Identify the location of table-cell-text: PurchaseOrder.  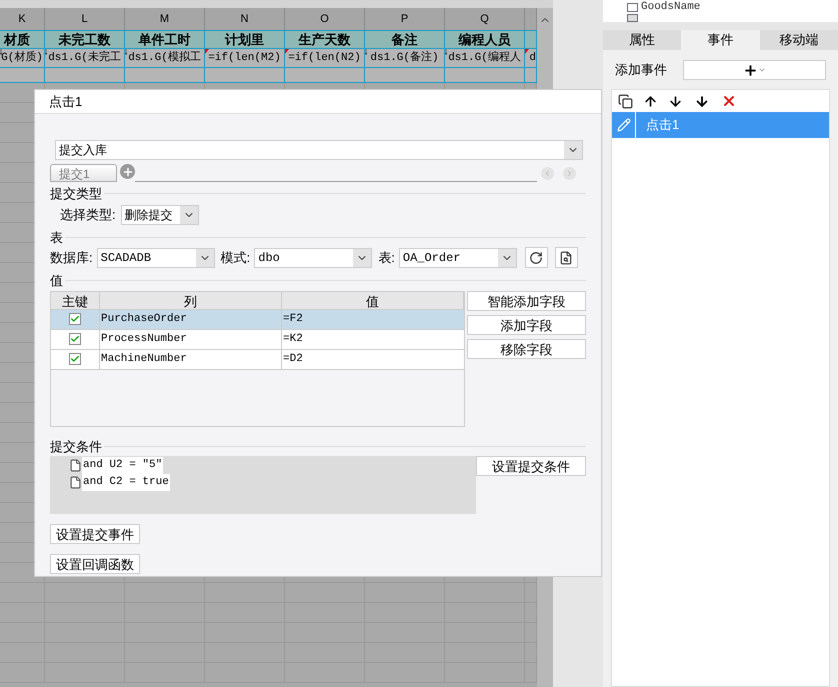
(144, 319).